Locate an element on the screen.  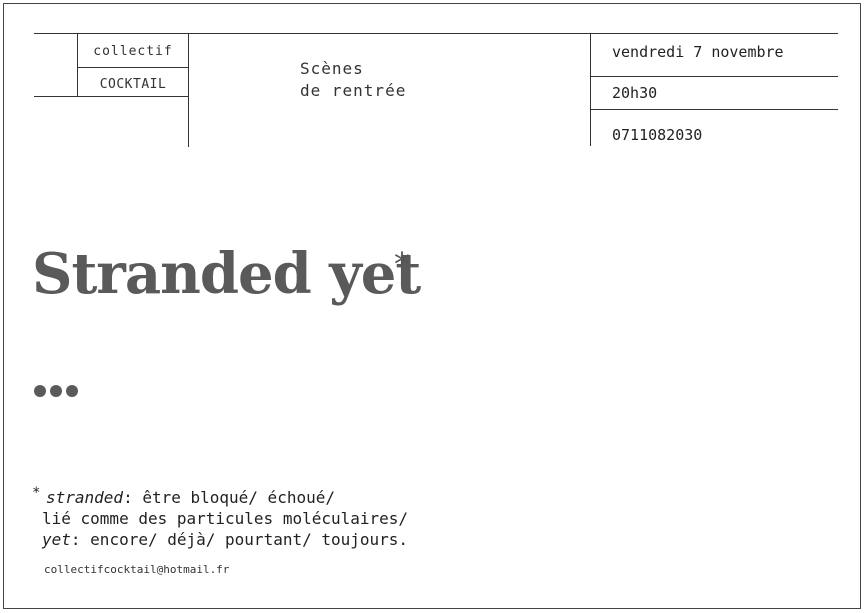
logo-bottom-rule is located at coordinates (111, 96).